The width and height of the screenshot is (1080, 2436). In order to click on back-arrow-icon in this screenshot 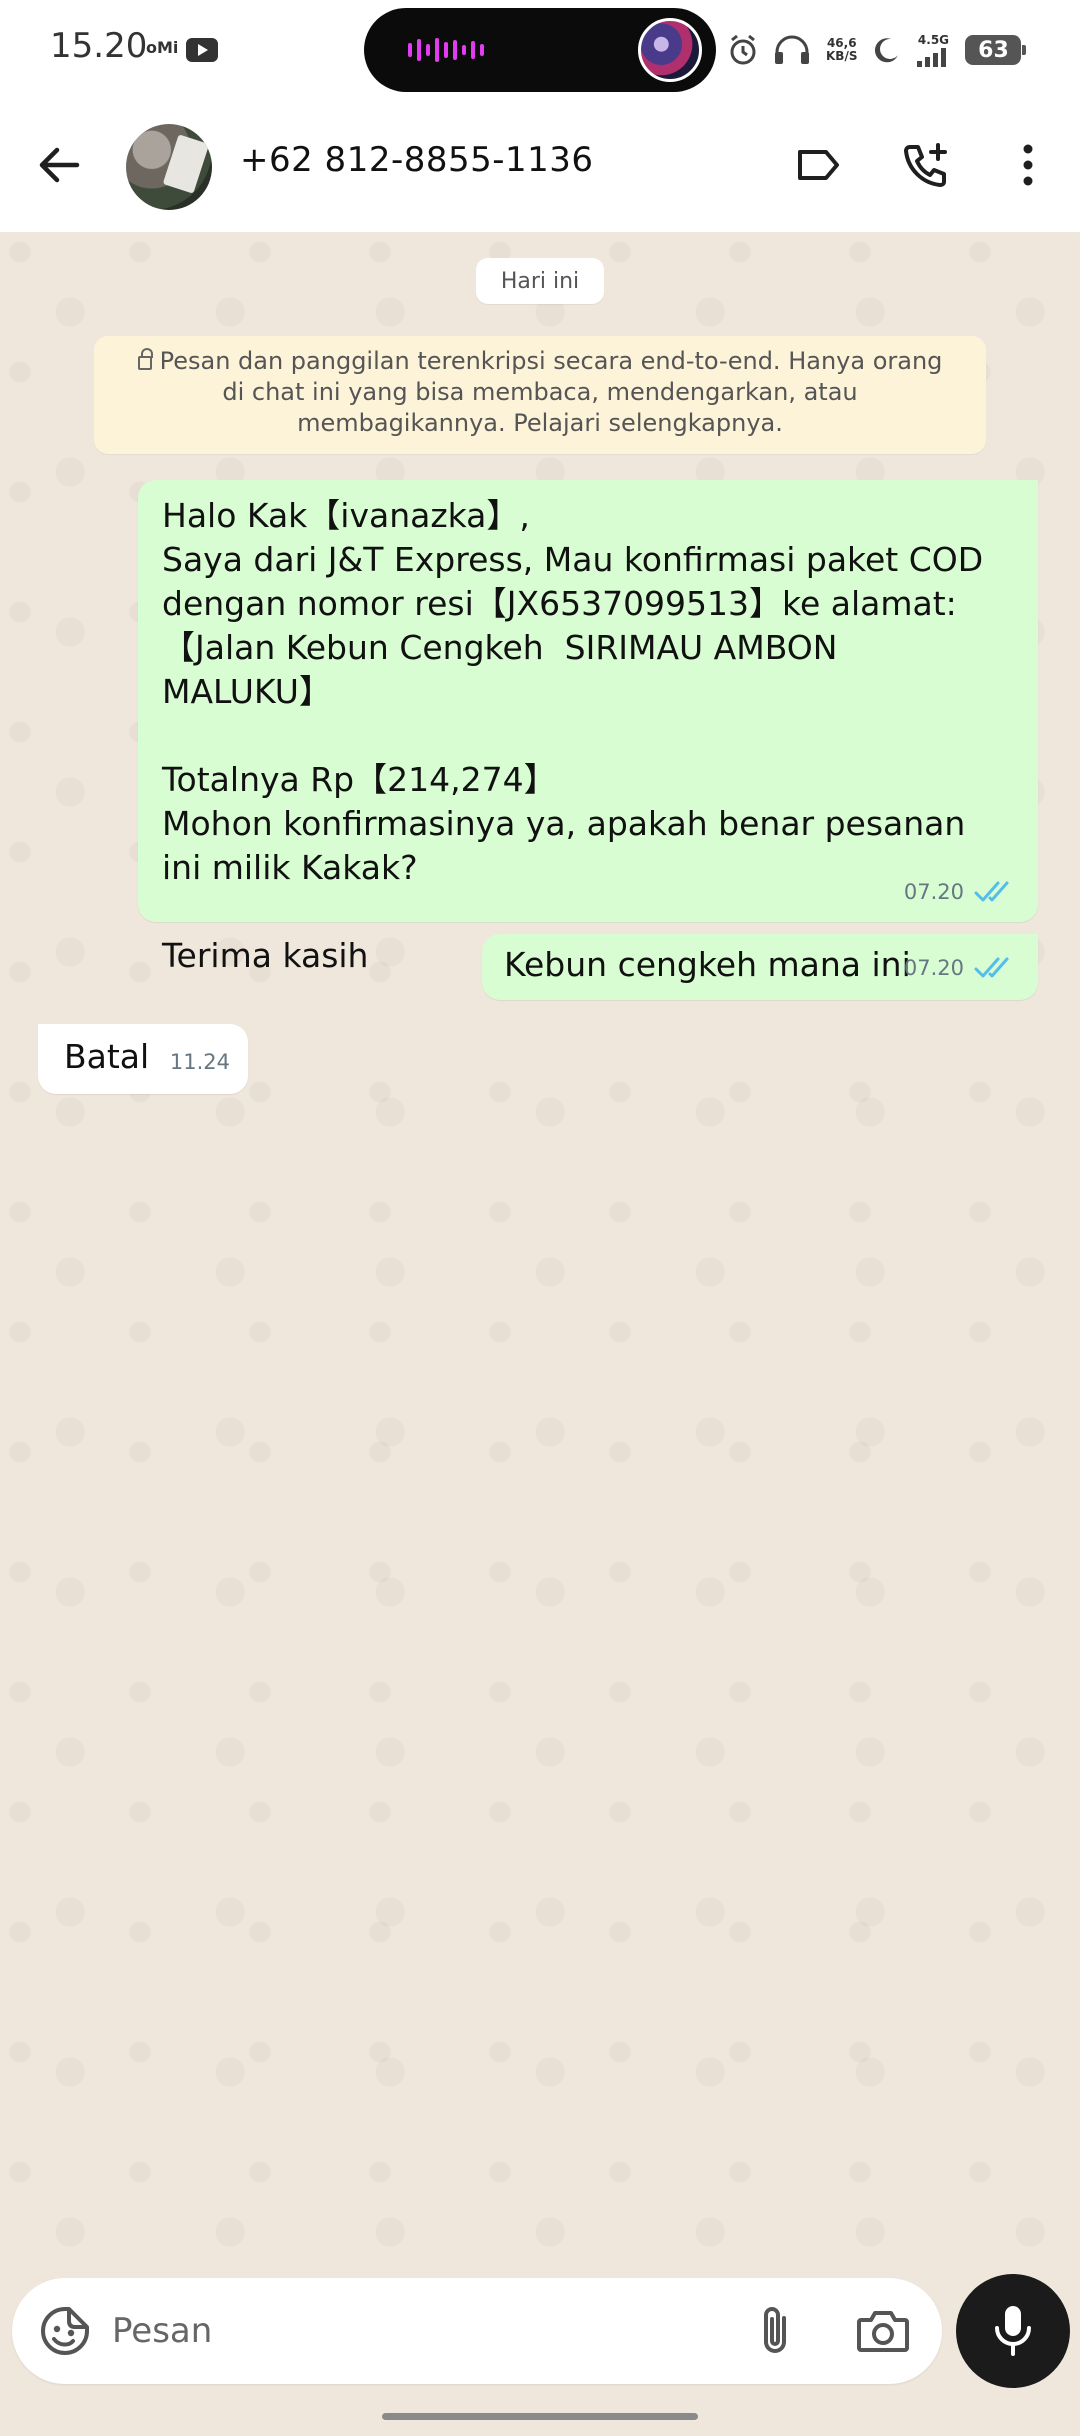, I will do `click(59, 165)`.